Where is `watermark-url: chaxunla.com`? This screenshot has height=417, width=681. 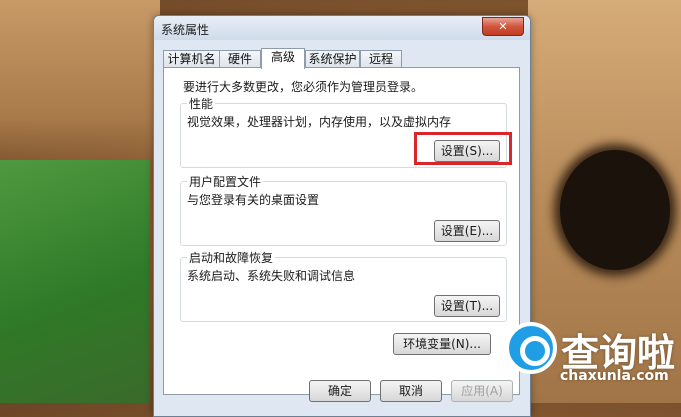 watermark-url: chaxunla.com is located at coordinates (614, 376).